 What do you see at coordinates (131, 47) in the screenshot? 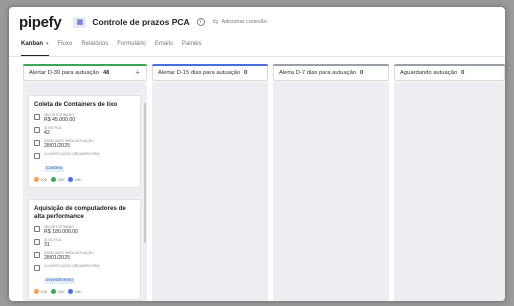
I see `tab-formulario: Formulário` at bounding box center [131, 47].